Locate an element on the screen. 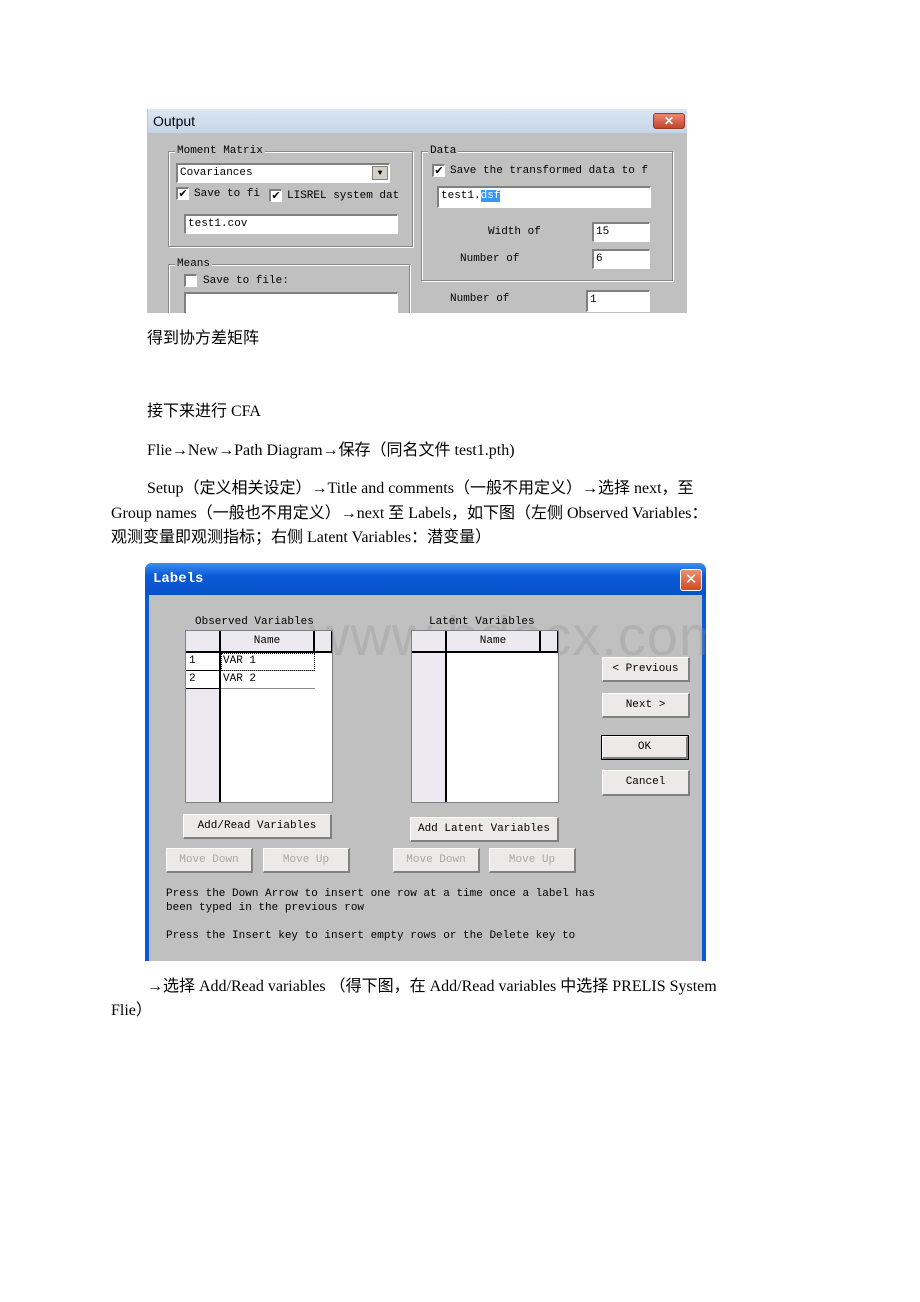  row-number: 1 is located at coordinates (203, 662).